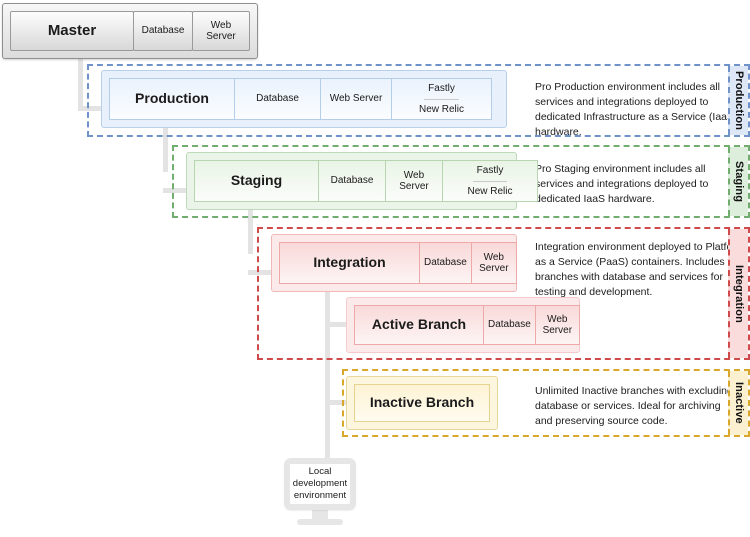 The image size is (750, 537). What do you see at coordinates (80, 85) in the screenshot?
I see `connector-master-trunk` at bounding box center [80, 85].